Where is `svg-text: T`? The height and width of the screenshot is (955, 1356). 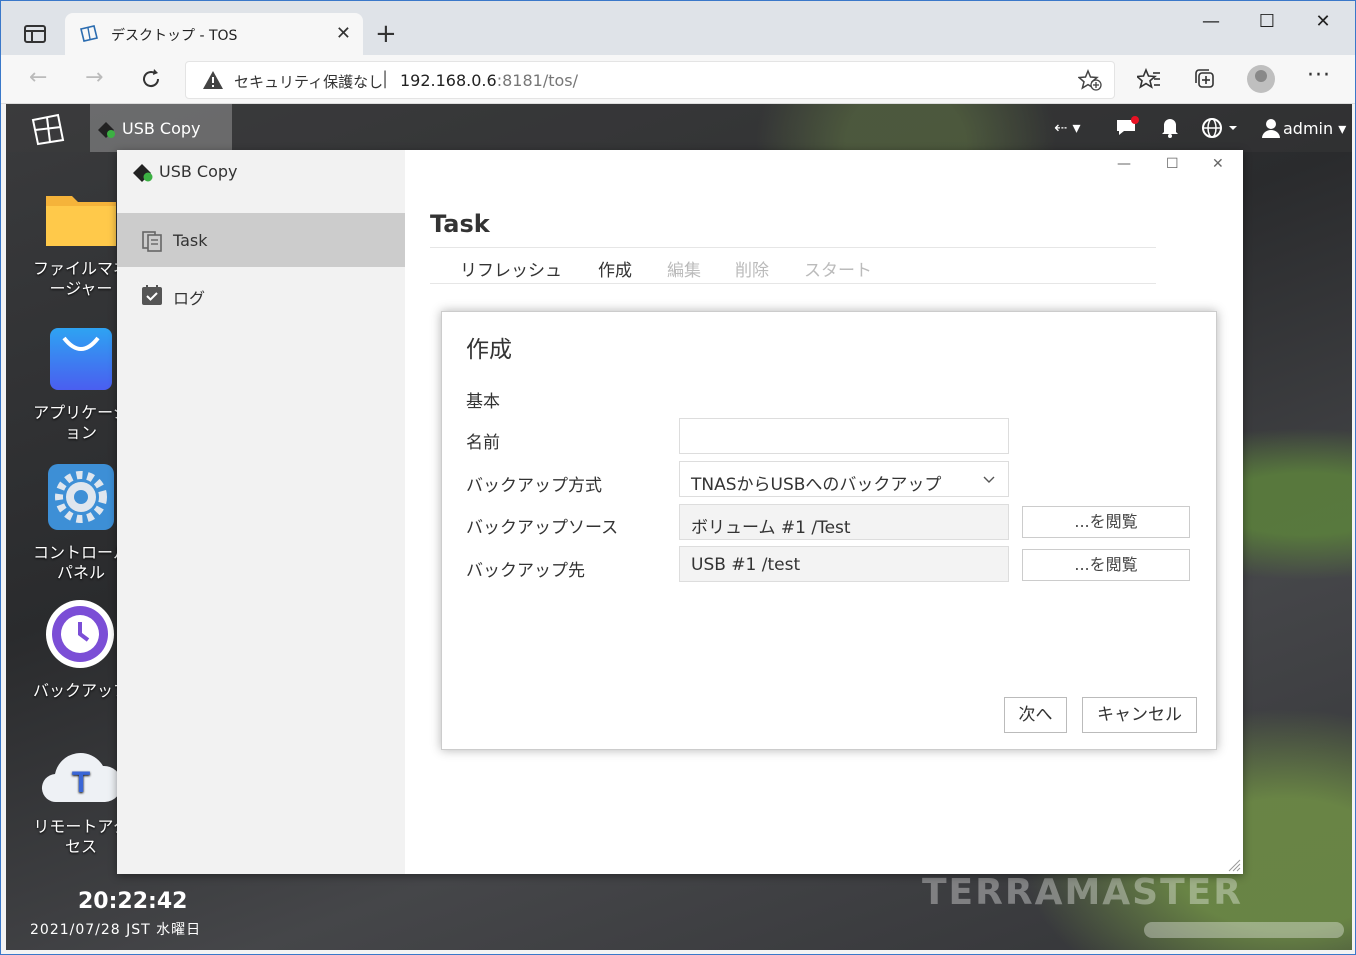 svg-text: T is located at coordinates (81, 782).